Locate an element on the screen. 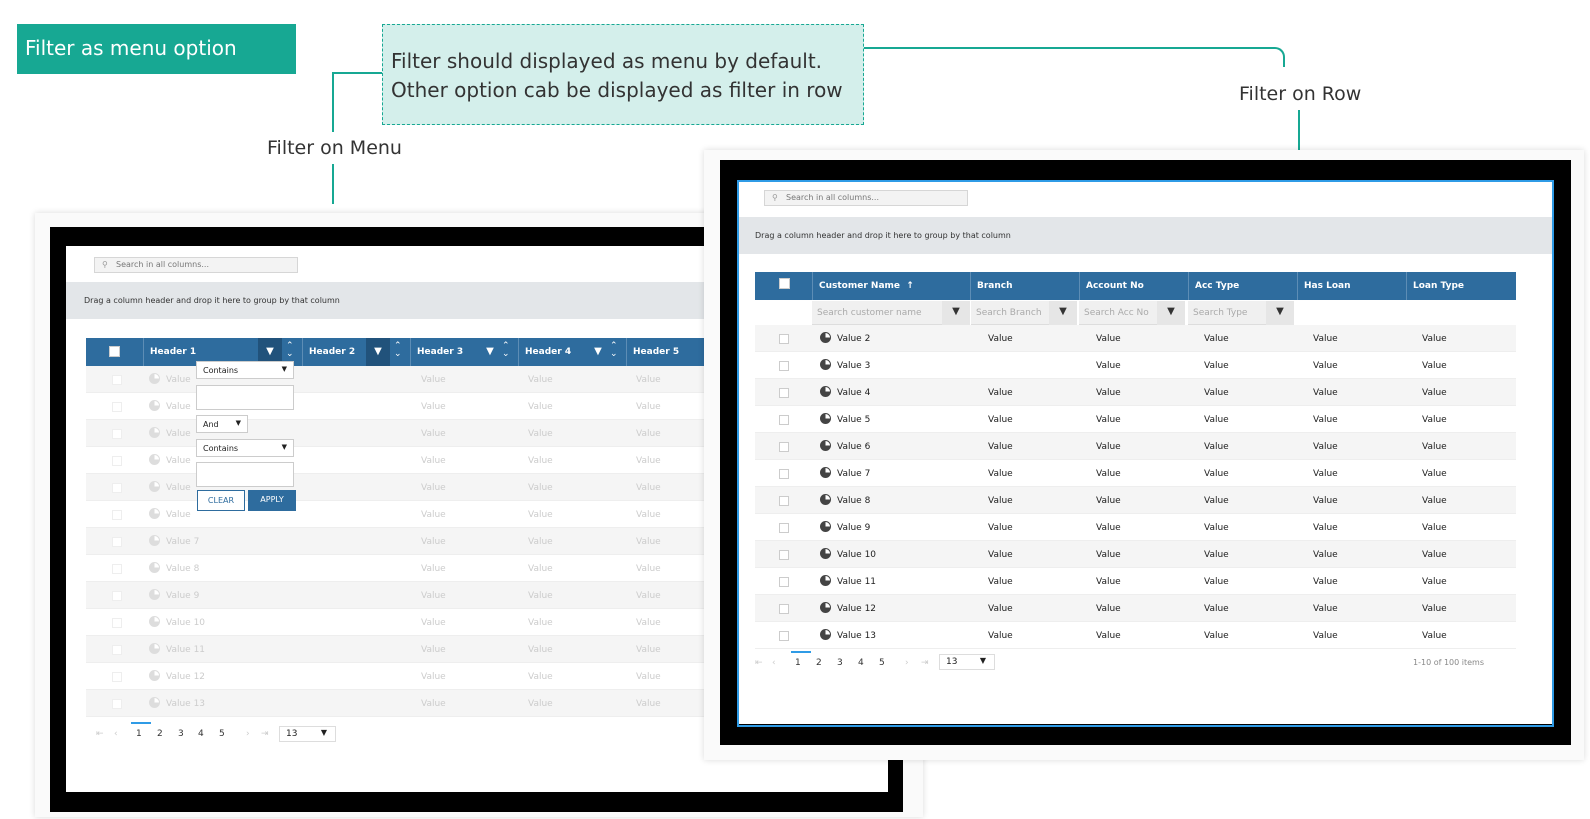 Image resolution: width=1590 pixels, height=819 pixels. cell-header-1: Value 7 is located at coordinates (183, 542).